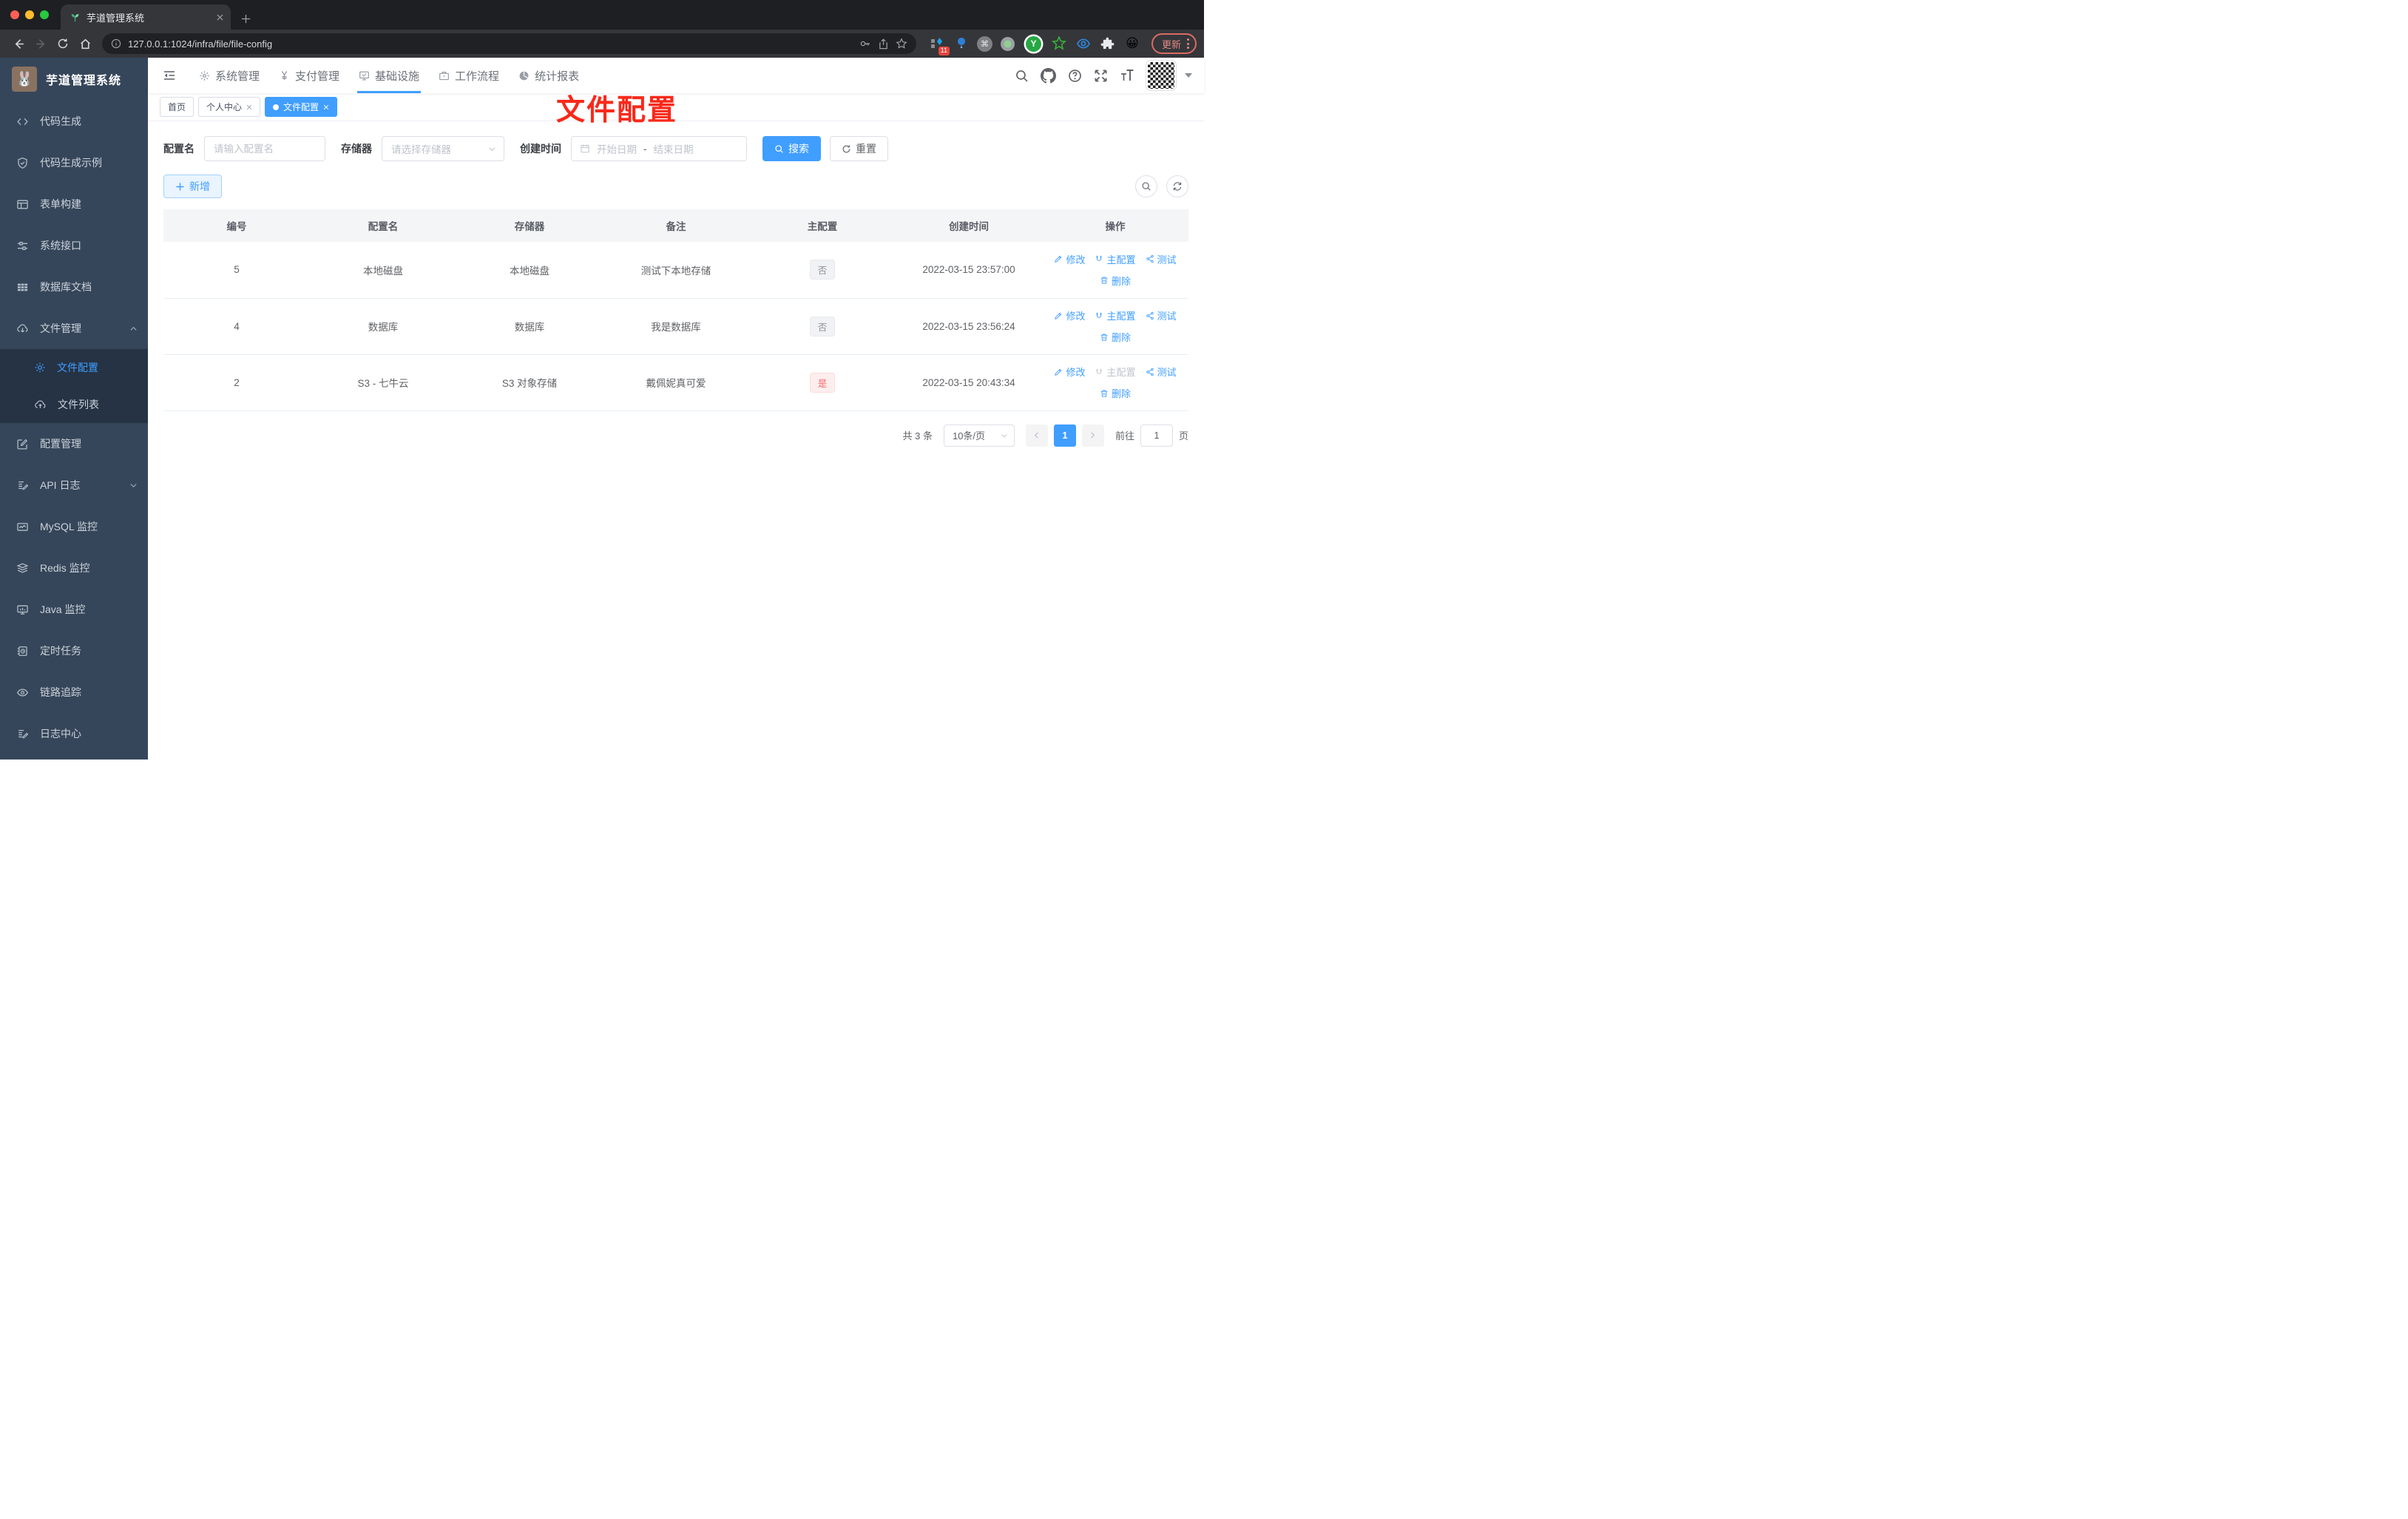  What do you see at coordinates (1092, 435) in the screenshot?
I see `next-page-icon` at bounding box center [1092, 435].